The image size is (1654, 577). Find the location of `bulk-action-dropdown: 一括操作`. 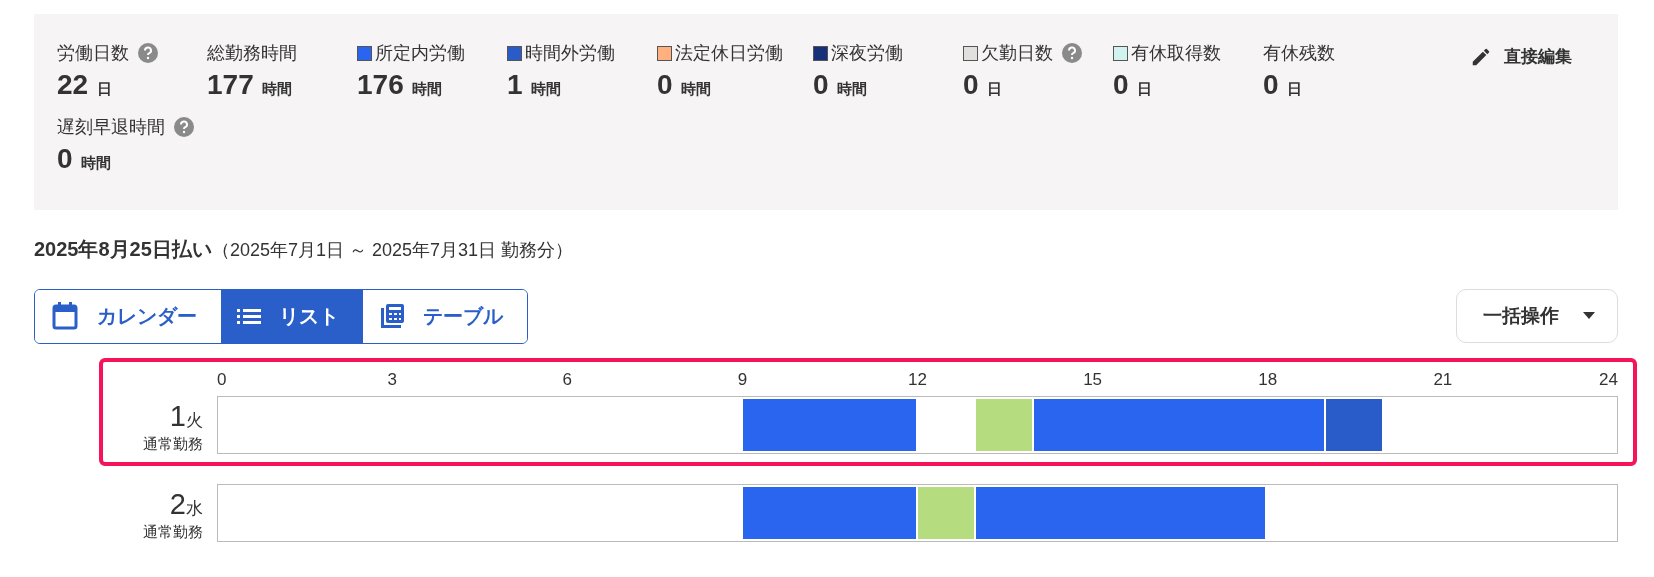

bulk-action-dropdown: 一括操作 is located at coordinates (1537, 316).